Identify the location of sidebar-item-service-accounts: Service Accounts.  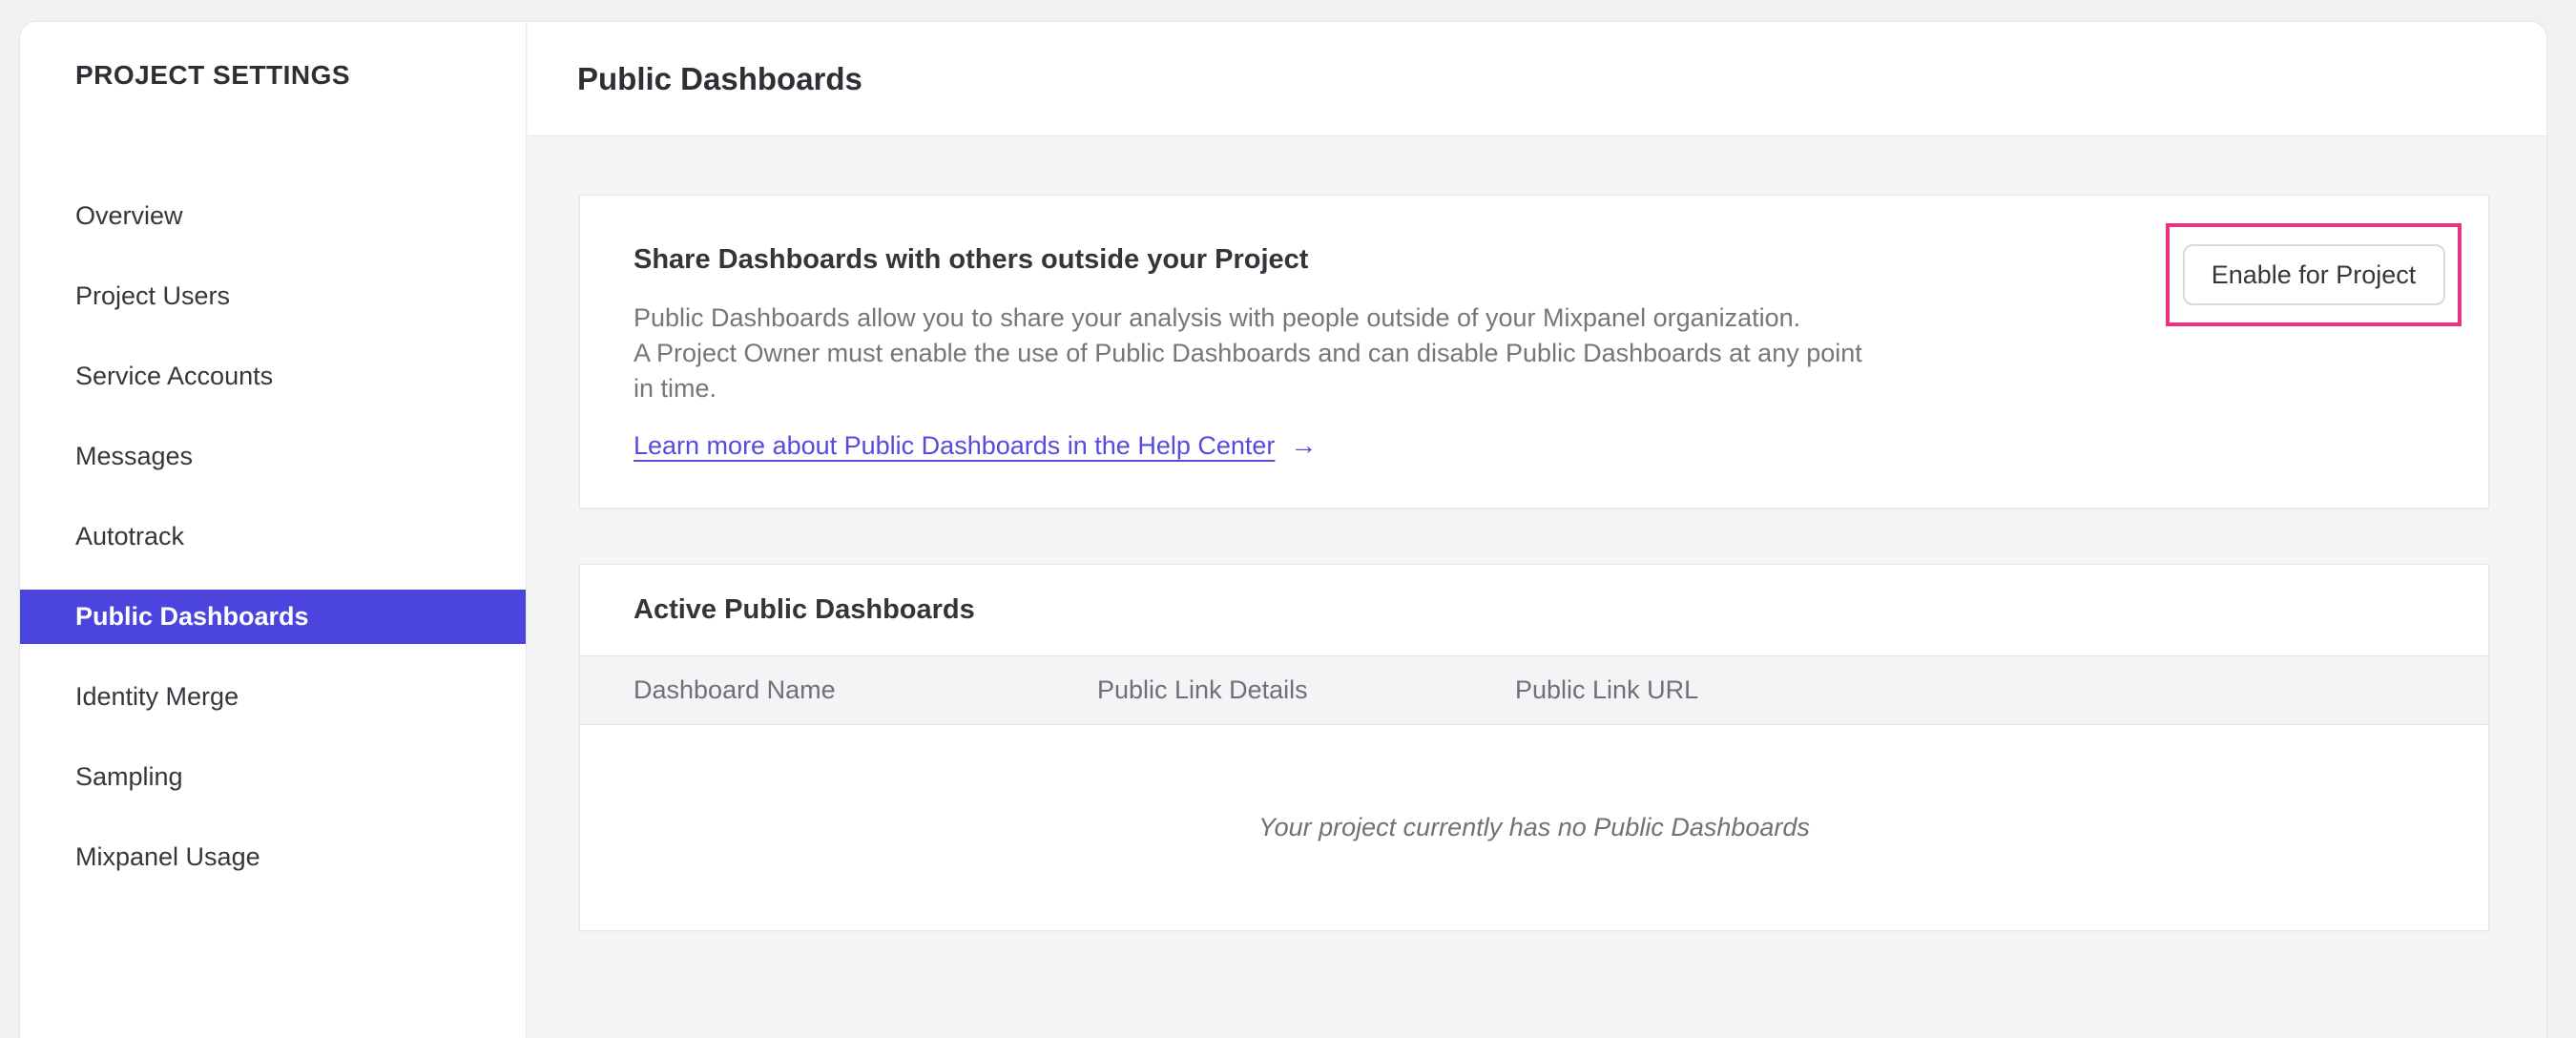
(273, 377).